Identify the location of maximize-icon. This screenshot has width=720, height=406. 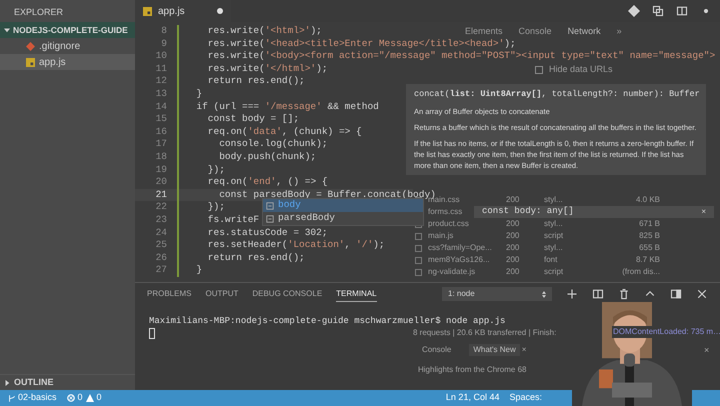
(676, 294).